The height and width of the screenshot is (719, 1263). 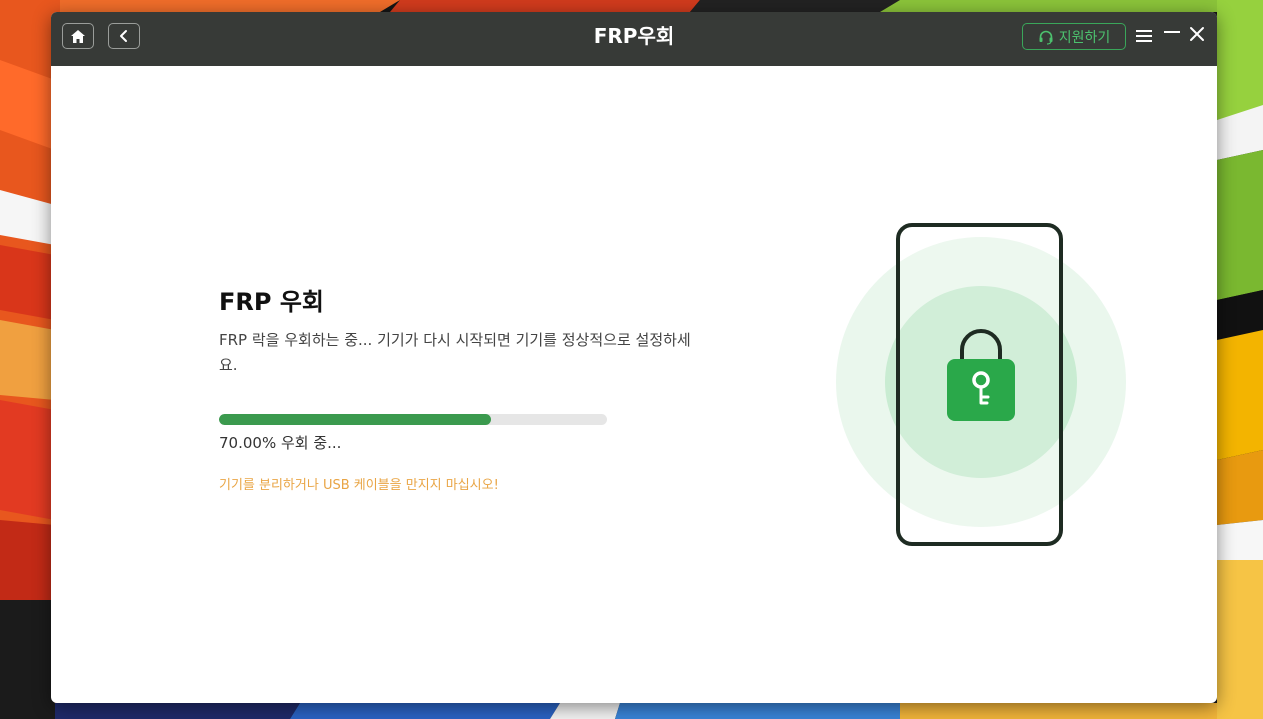 I want to click on close-button, so click(x=1197, y=34).